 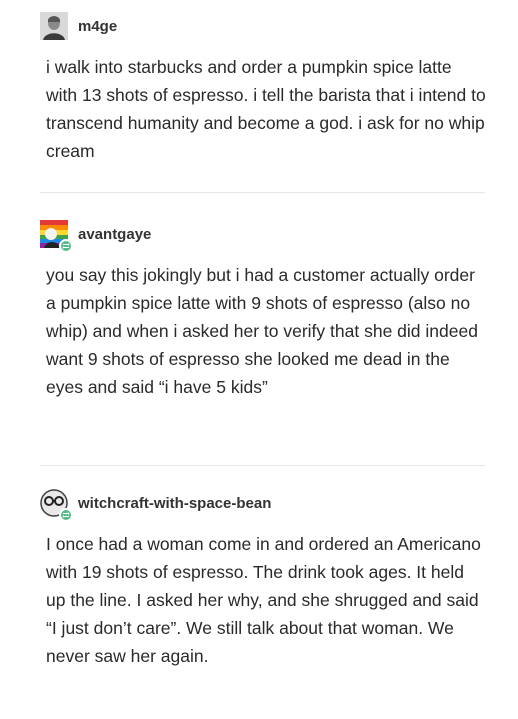 I want to click on post-header: witchcraft-with-space-bean, so click(x=155, y=505).